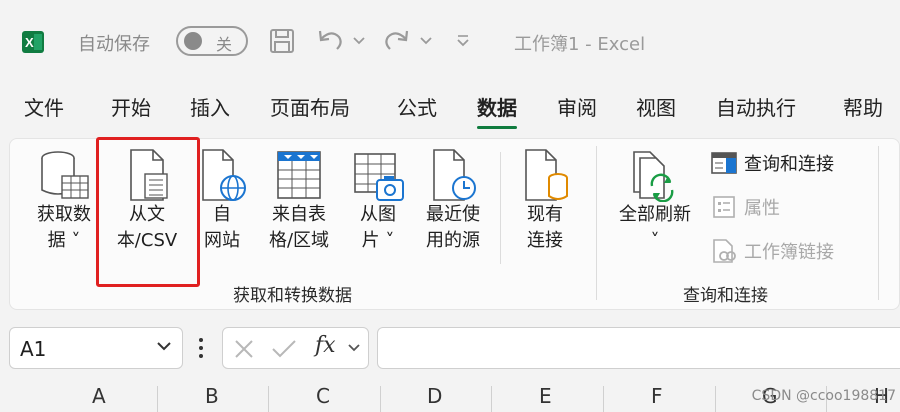 The image size is (900, 412). What do you see at coordinates (201, 348) in the screenshot?
I see `more-options-icon` at bounding box center [201, 348].